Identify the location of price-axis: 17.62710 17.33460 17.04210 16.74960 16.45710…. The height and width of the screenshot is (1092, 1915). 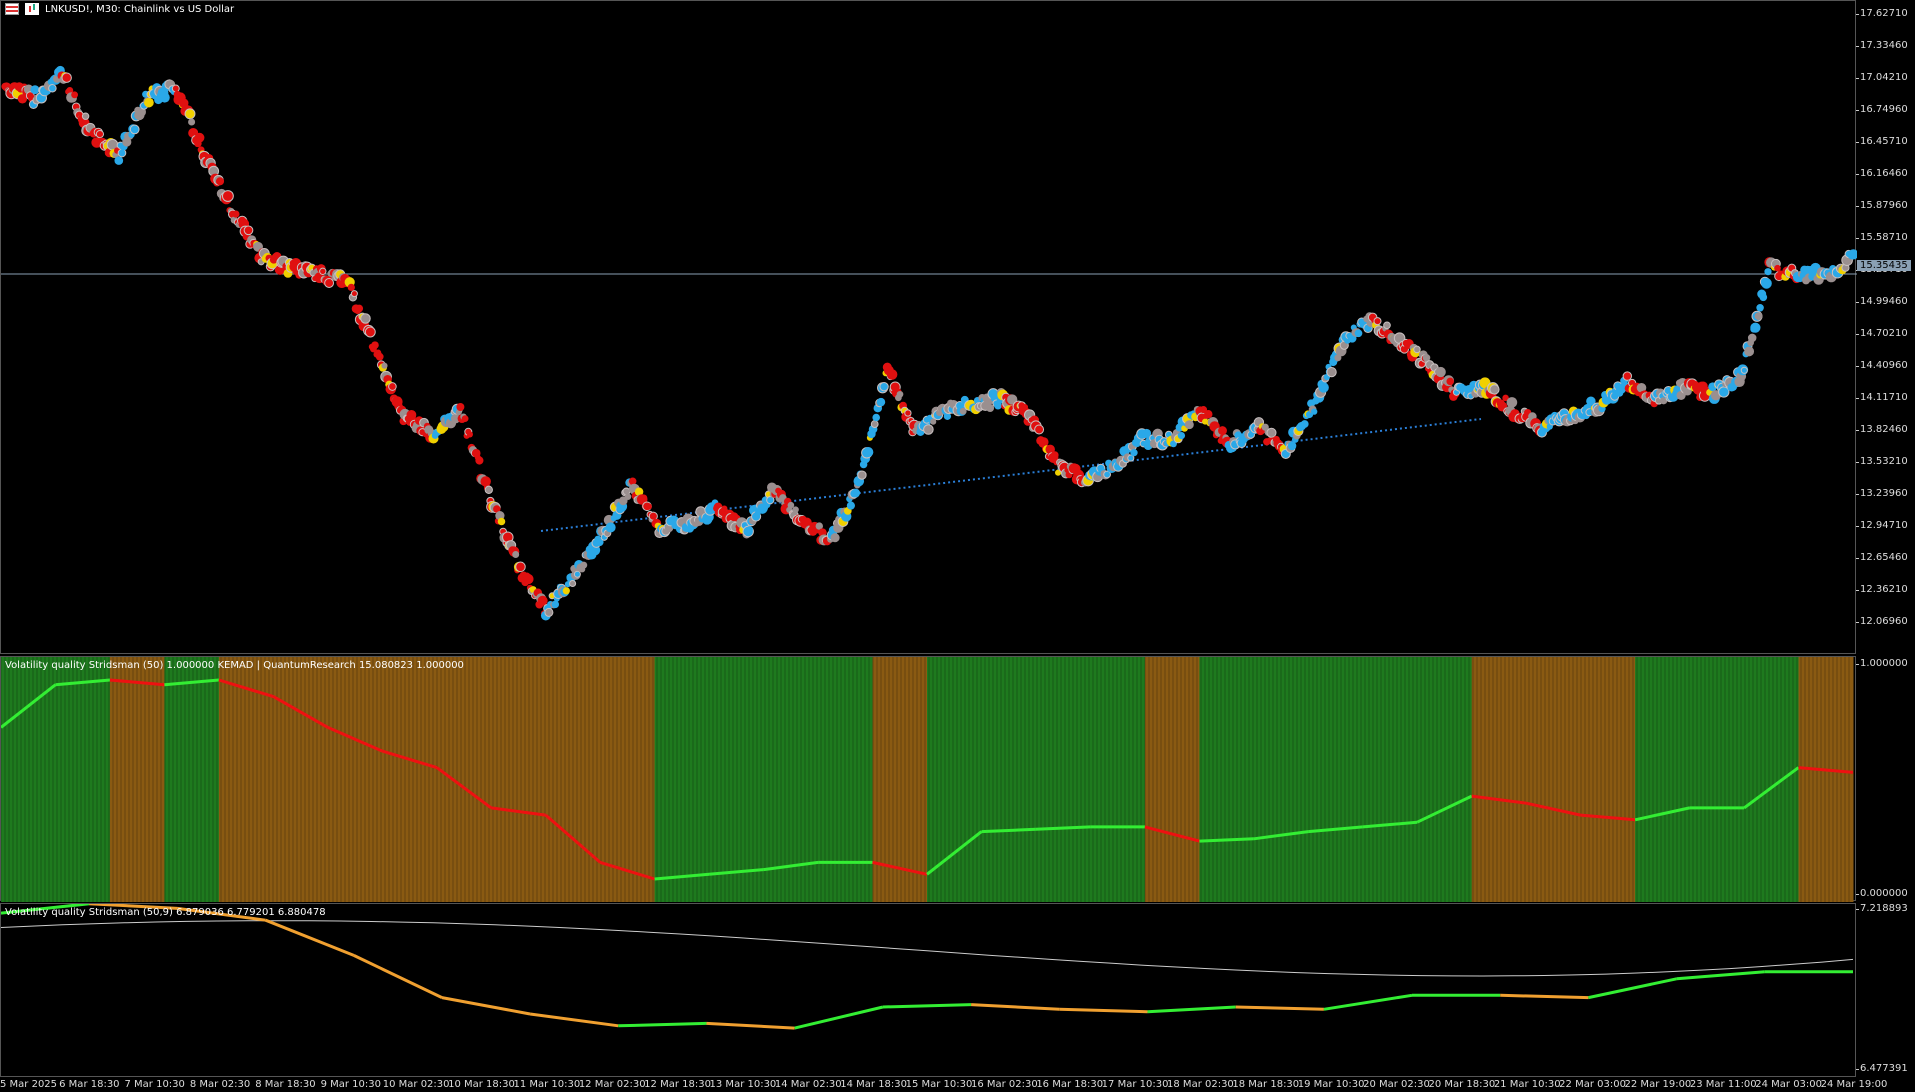
(1885, 327).